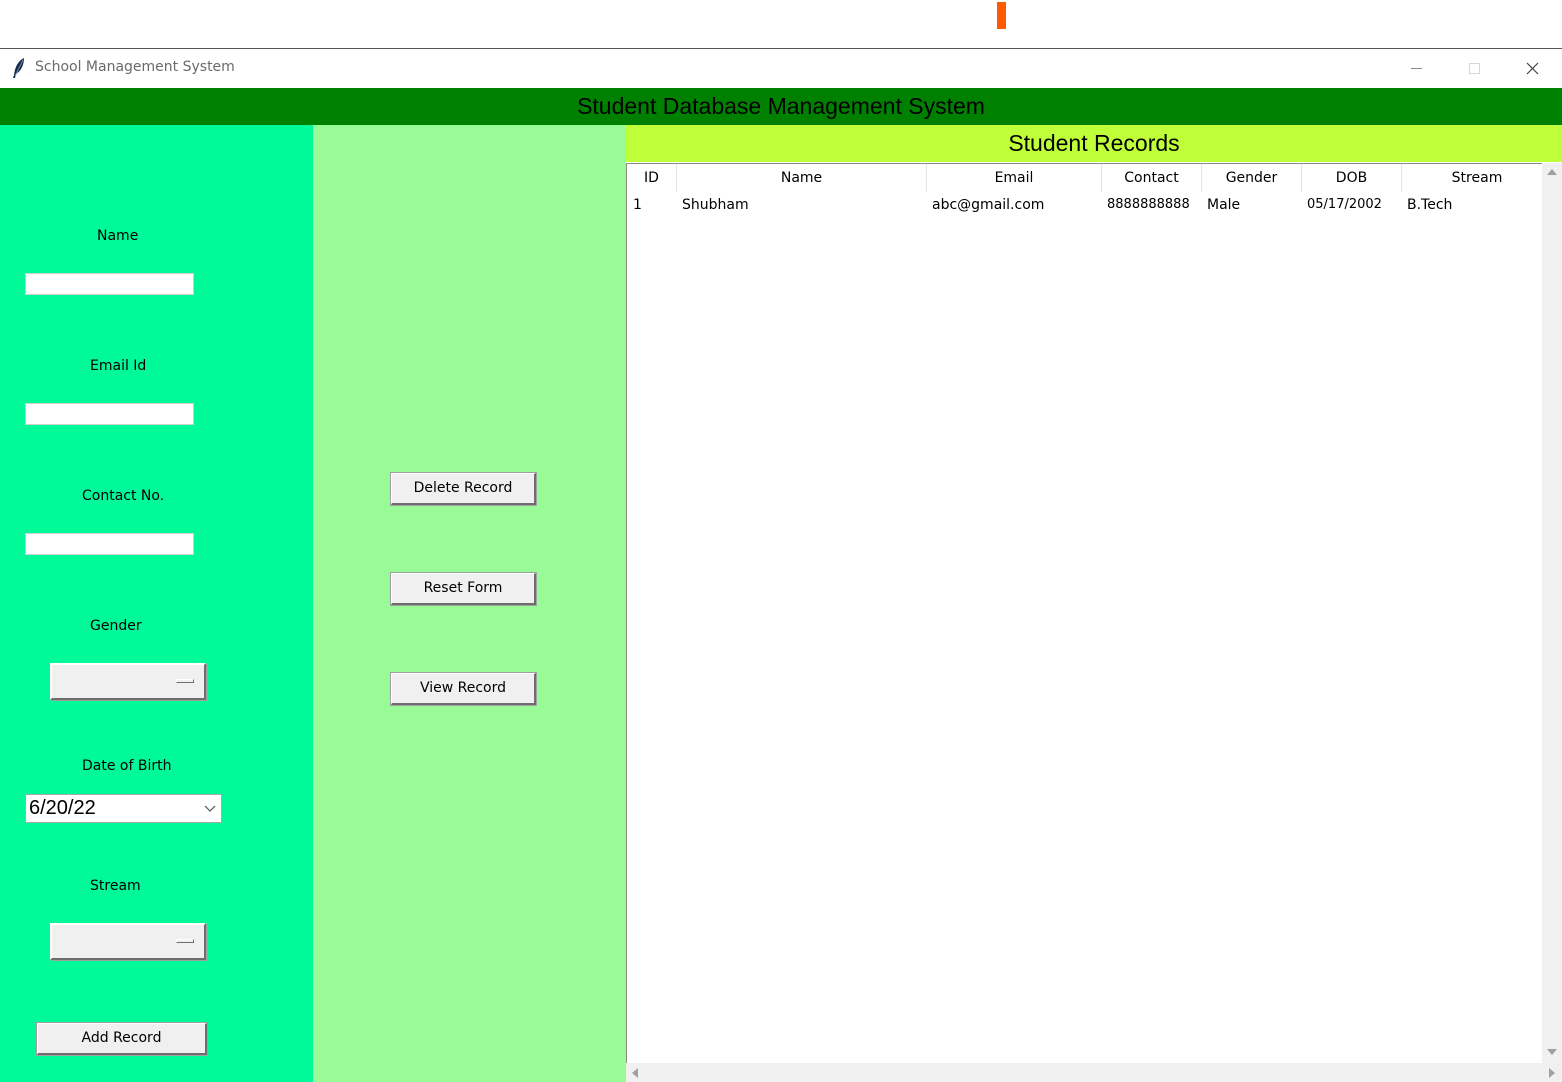 Image resolution: width=1562 pixels, height=1082 pixels. What do you see at coordinates (123, 496) in the screenshot?
I see `contact-label: Contact No.` at bounding box center [123, 496].